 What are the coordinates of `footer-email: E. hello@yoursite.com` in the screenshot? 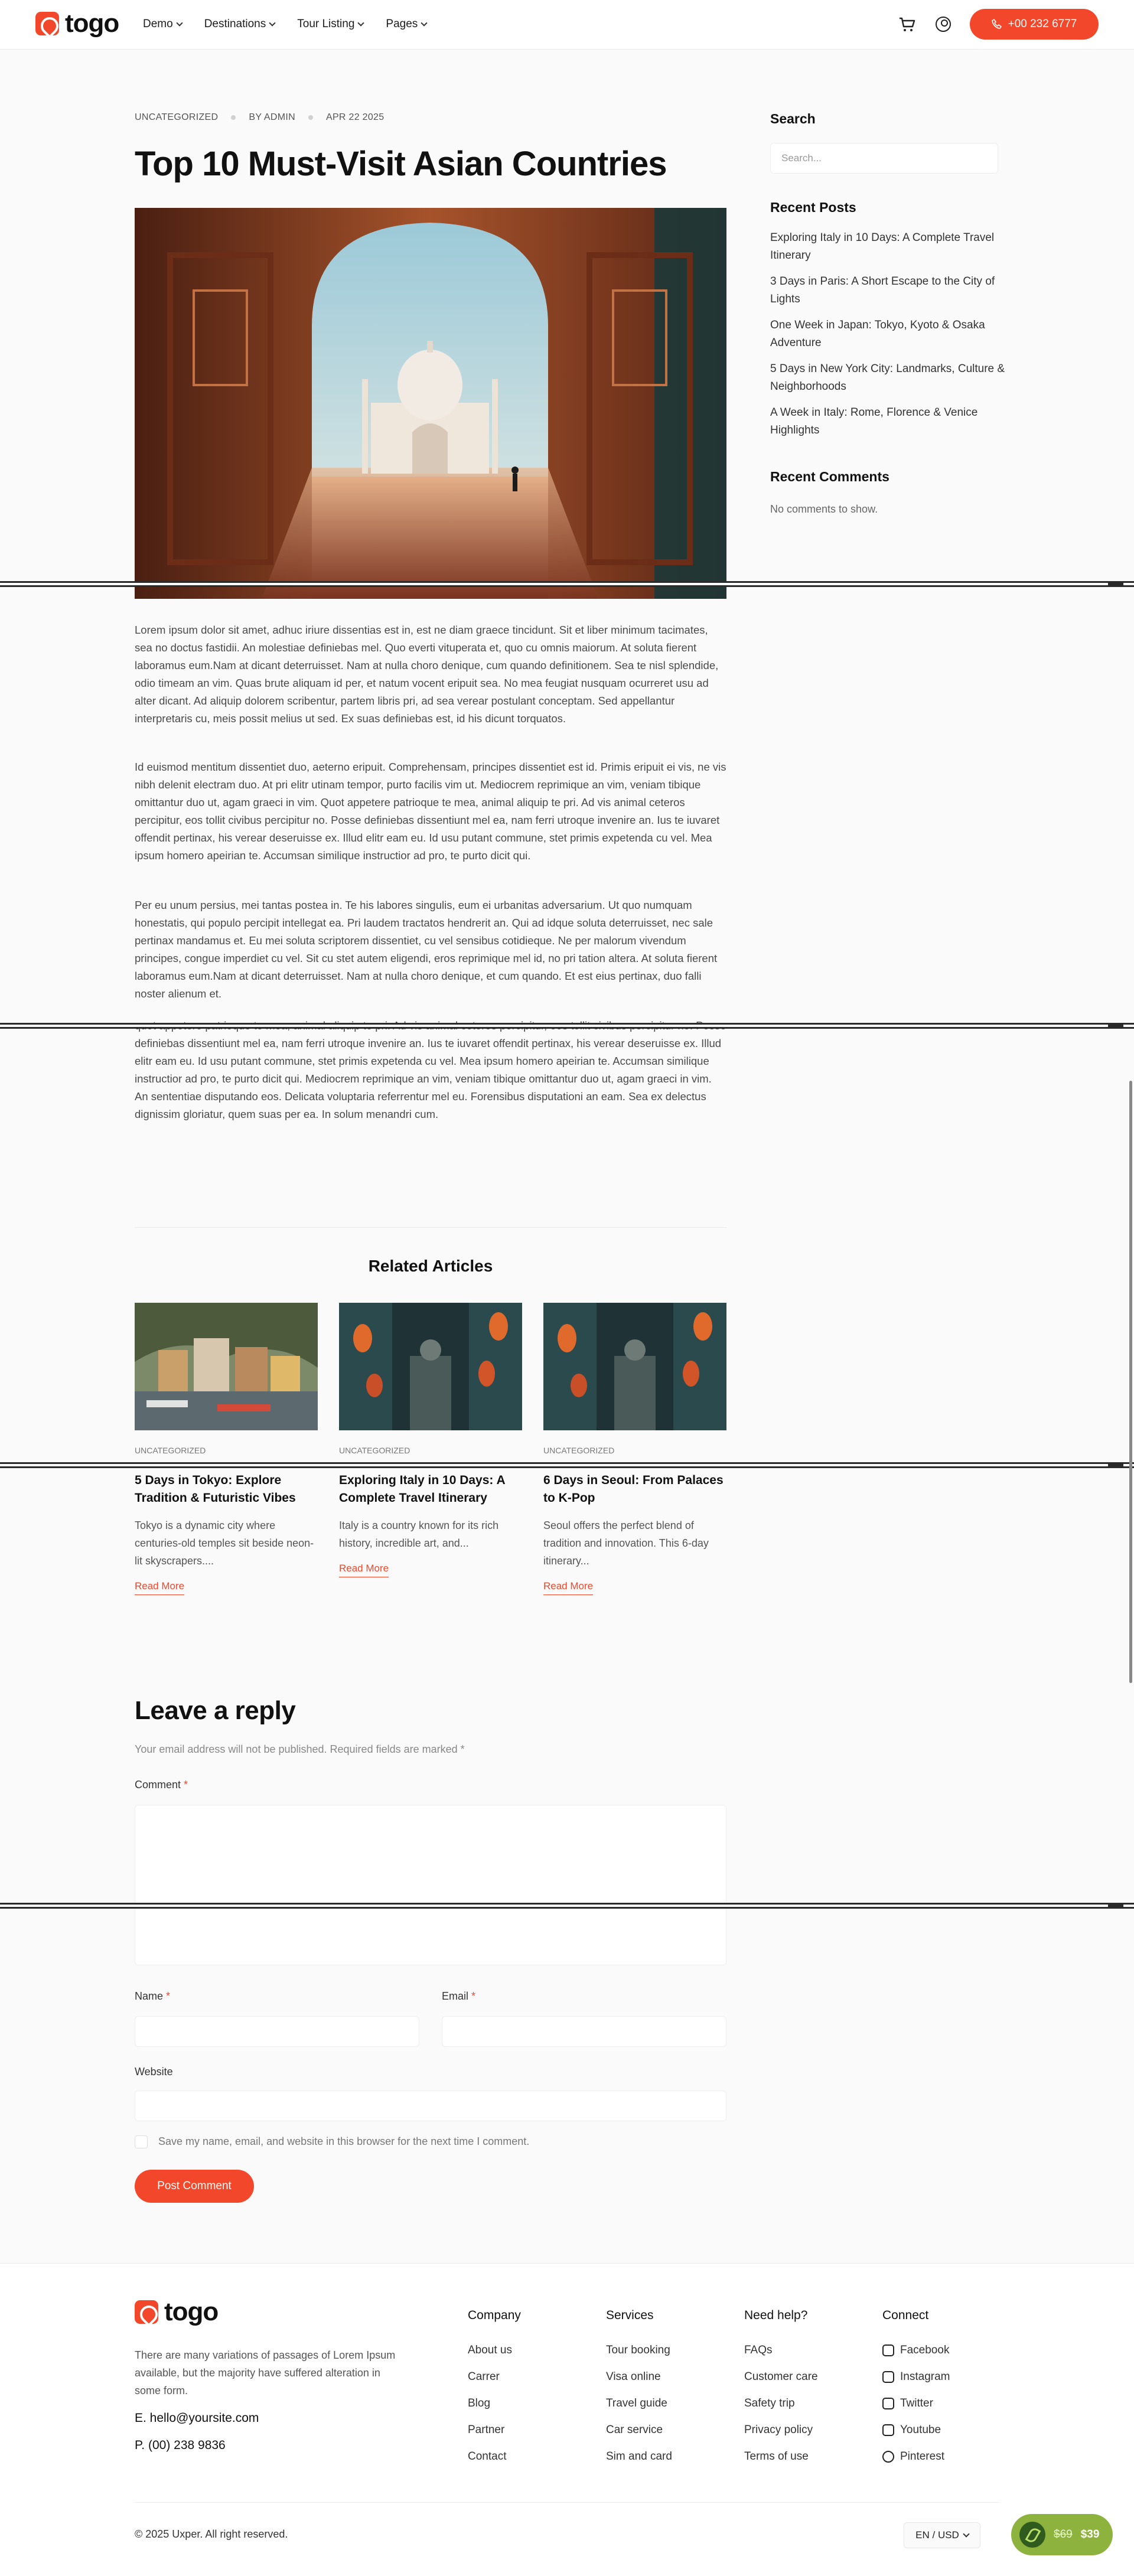 It's located at (197, 2418).